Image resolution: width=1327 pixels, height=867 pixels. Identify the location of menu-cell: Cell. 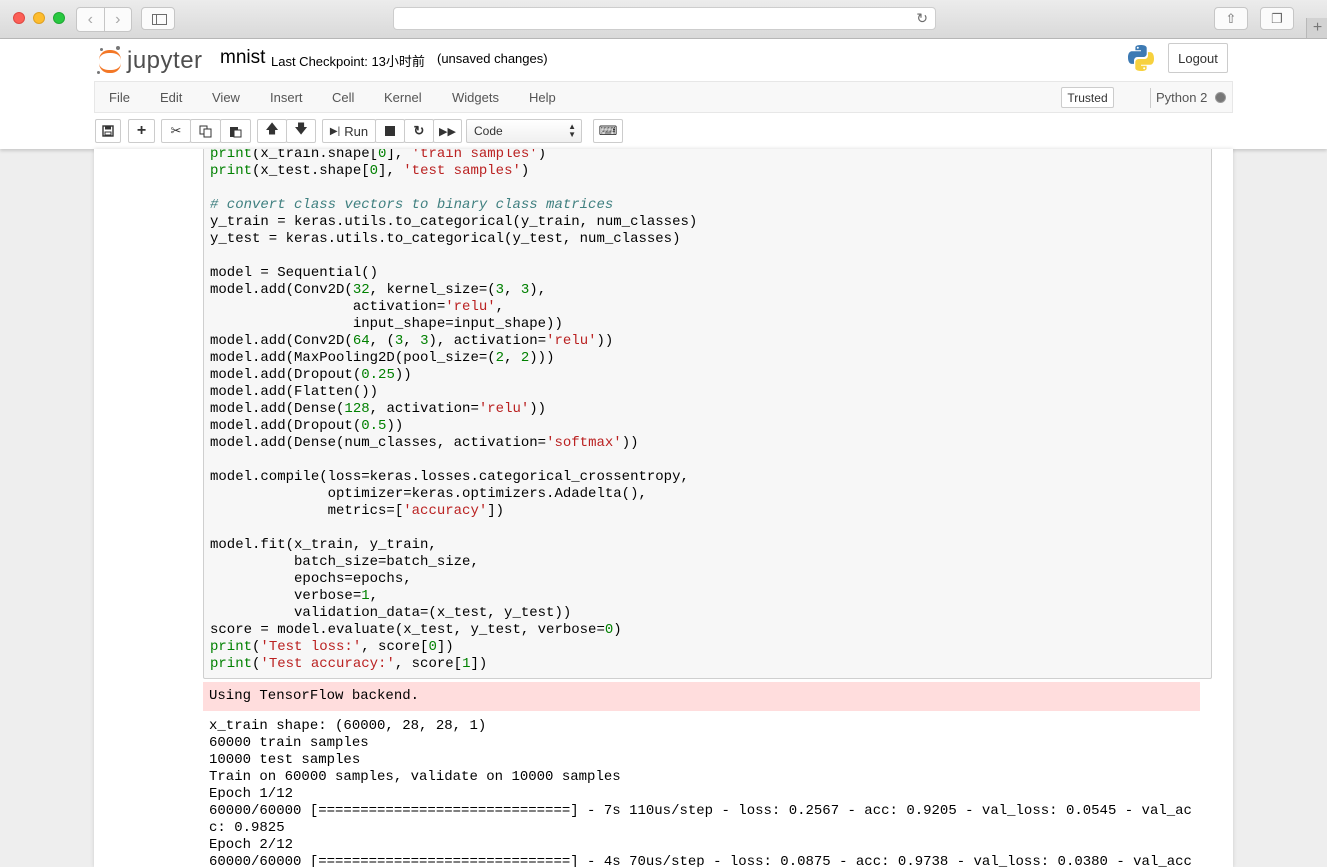
(343, 97).